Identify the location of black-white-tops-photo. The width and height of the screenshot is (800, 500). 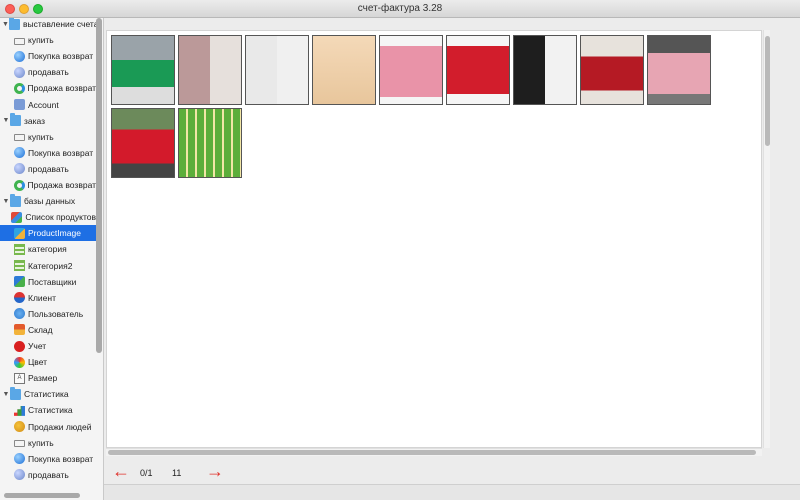
(545, 70).